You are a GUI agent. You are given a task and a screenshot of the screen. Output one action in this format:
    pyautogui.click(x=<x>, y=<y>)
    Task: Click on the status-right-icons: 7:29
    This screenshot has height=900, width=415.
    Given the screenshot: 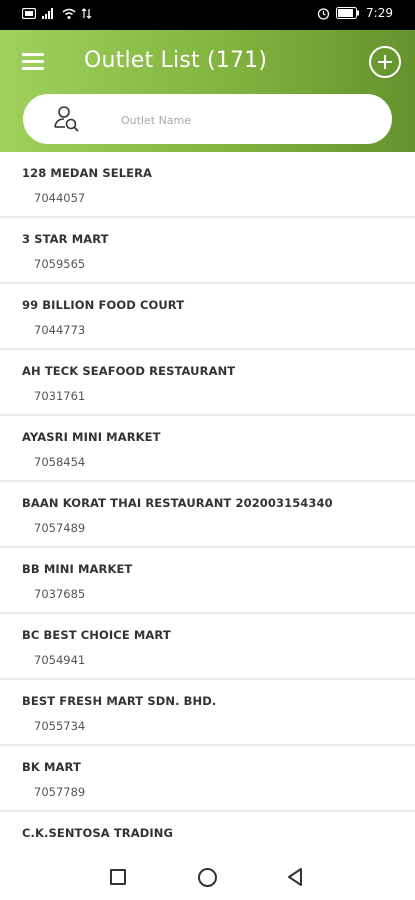 What is the action you would take?
    pyautogui.click(x=355, y=13)
    